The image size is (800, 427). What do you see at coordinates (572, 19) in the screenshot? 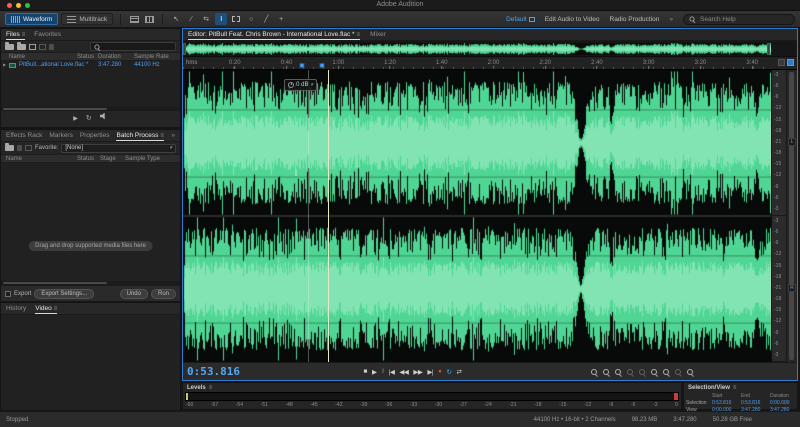
I see `workspace-edit-audio-to-video: Edit Audio to Video` at bounding box center [572, 19].